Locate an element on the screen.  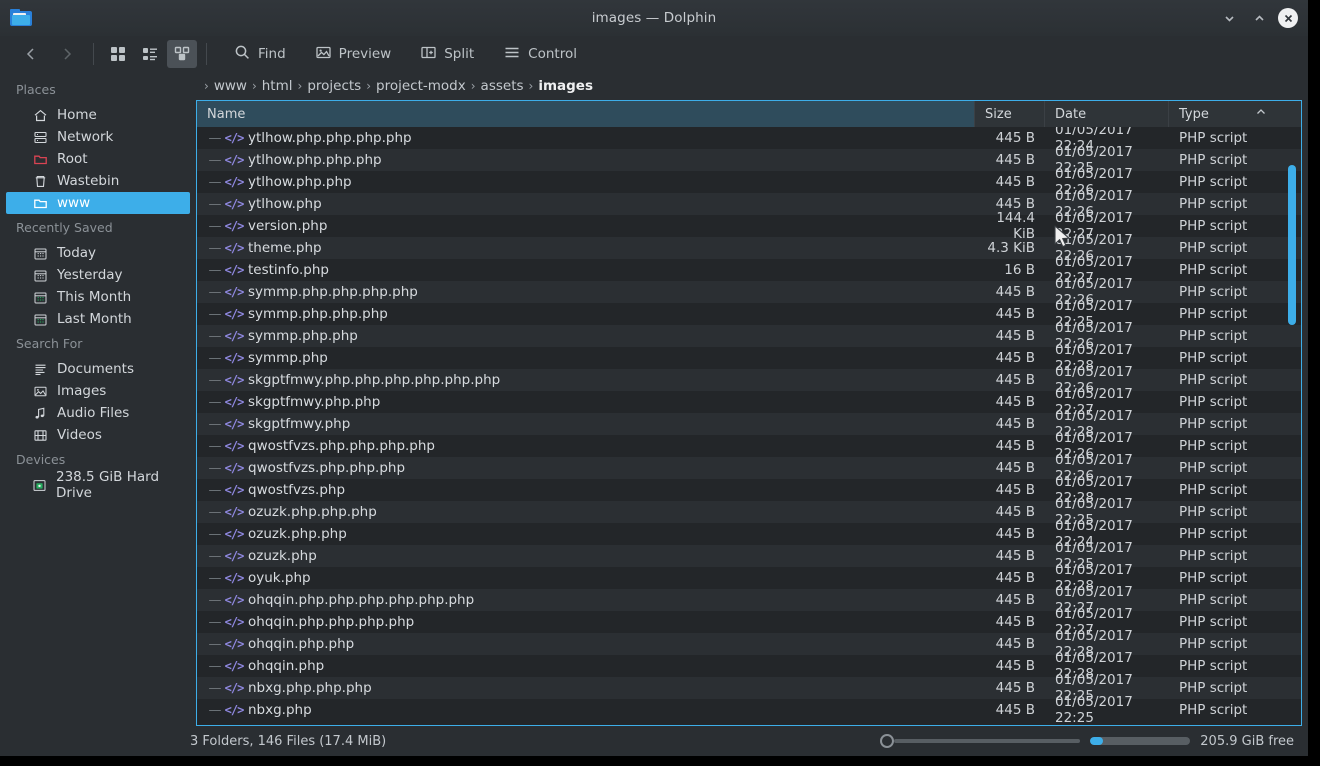
view-icons-button is located at coordinates (118, 54).